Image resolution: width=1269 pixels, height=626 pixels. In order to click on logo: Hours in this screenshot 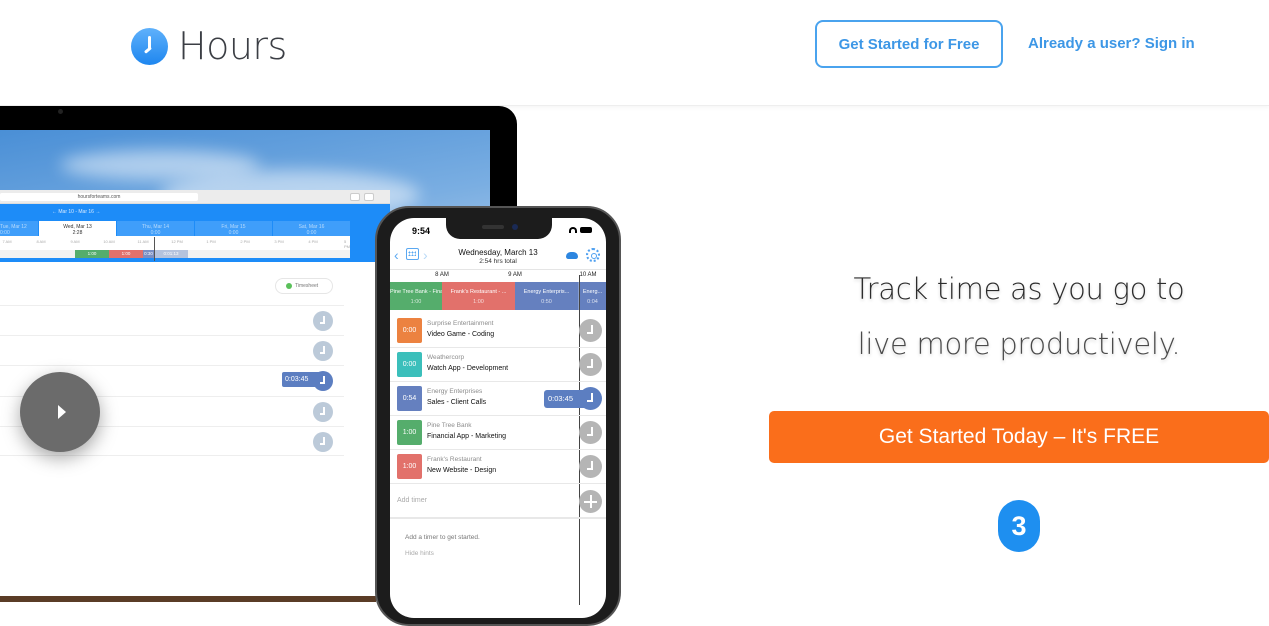, I will do `click(209, 46)`.